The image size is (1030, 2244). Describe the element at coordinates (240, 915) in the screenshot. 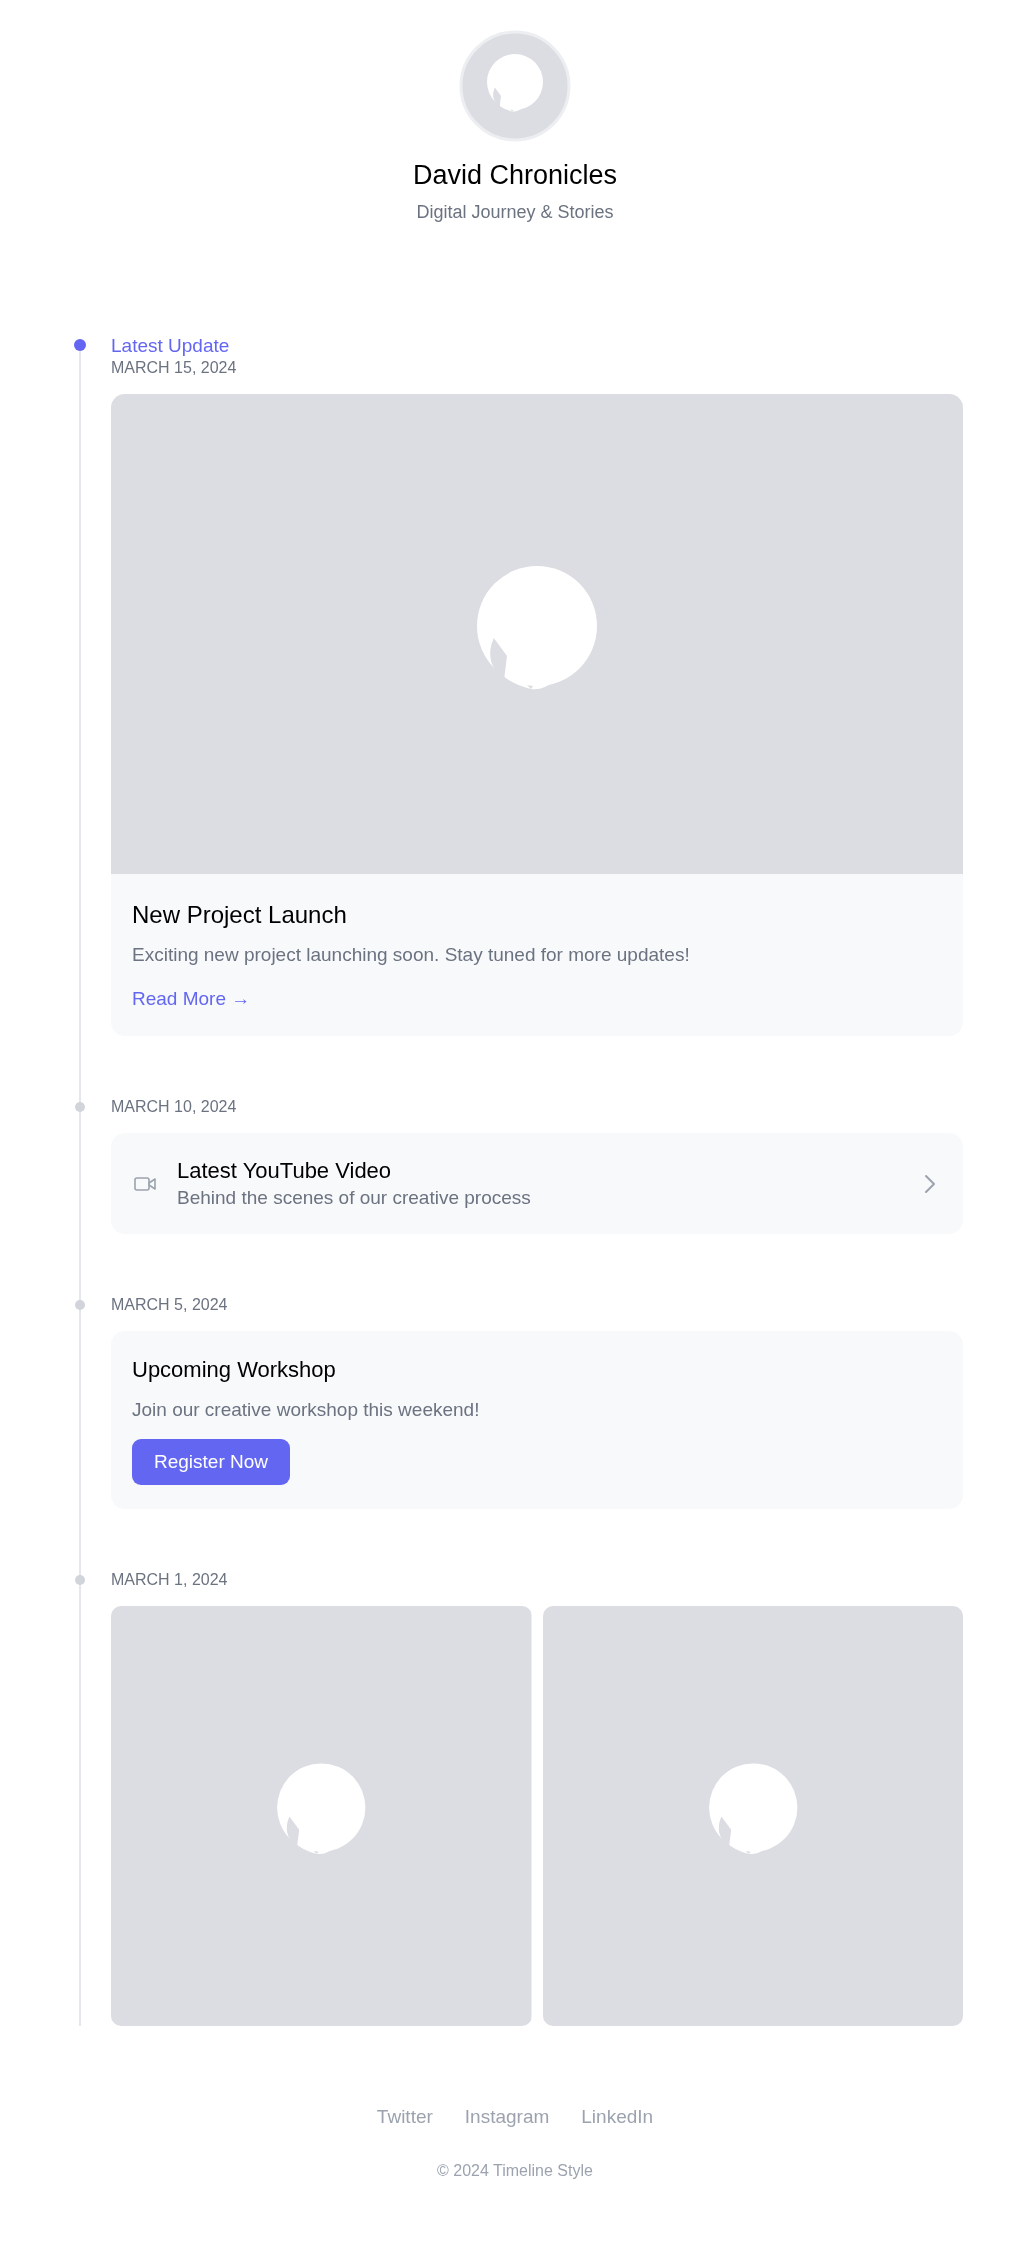

I see `post-title: New Project Launch` at that location.